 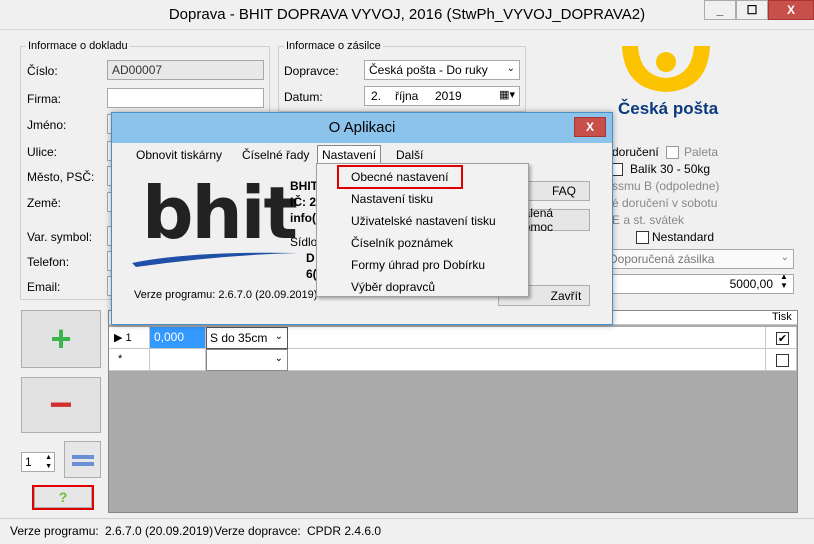 What do you see at coordinates (215, 259) in the screenshot?
I see `bhit-swoosh` at bounding box center [215, 259].